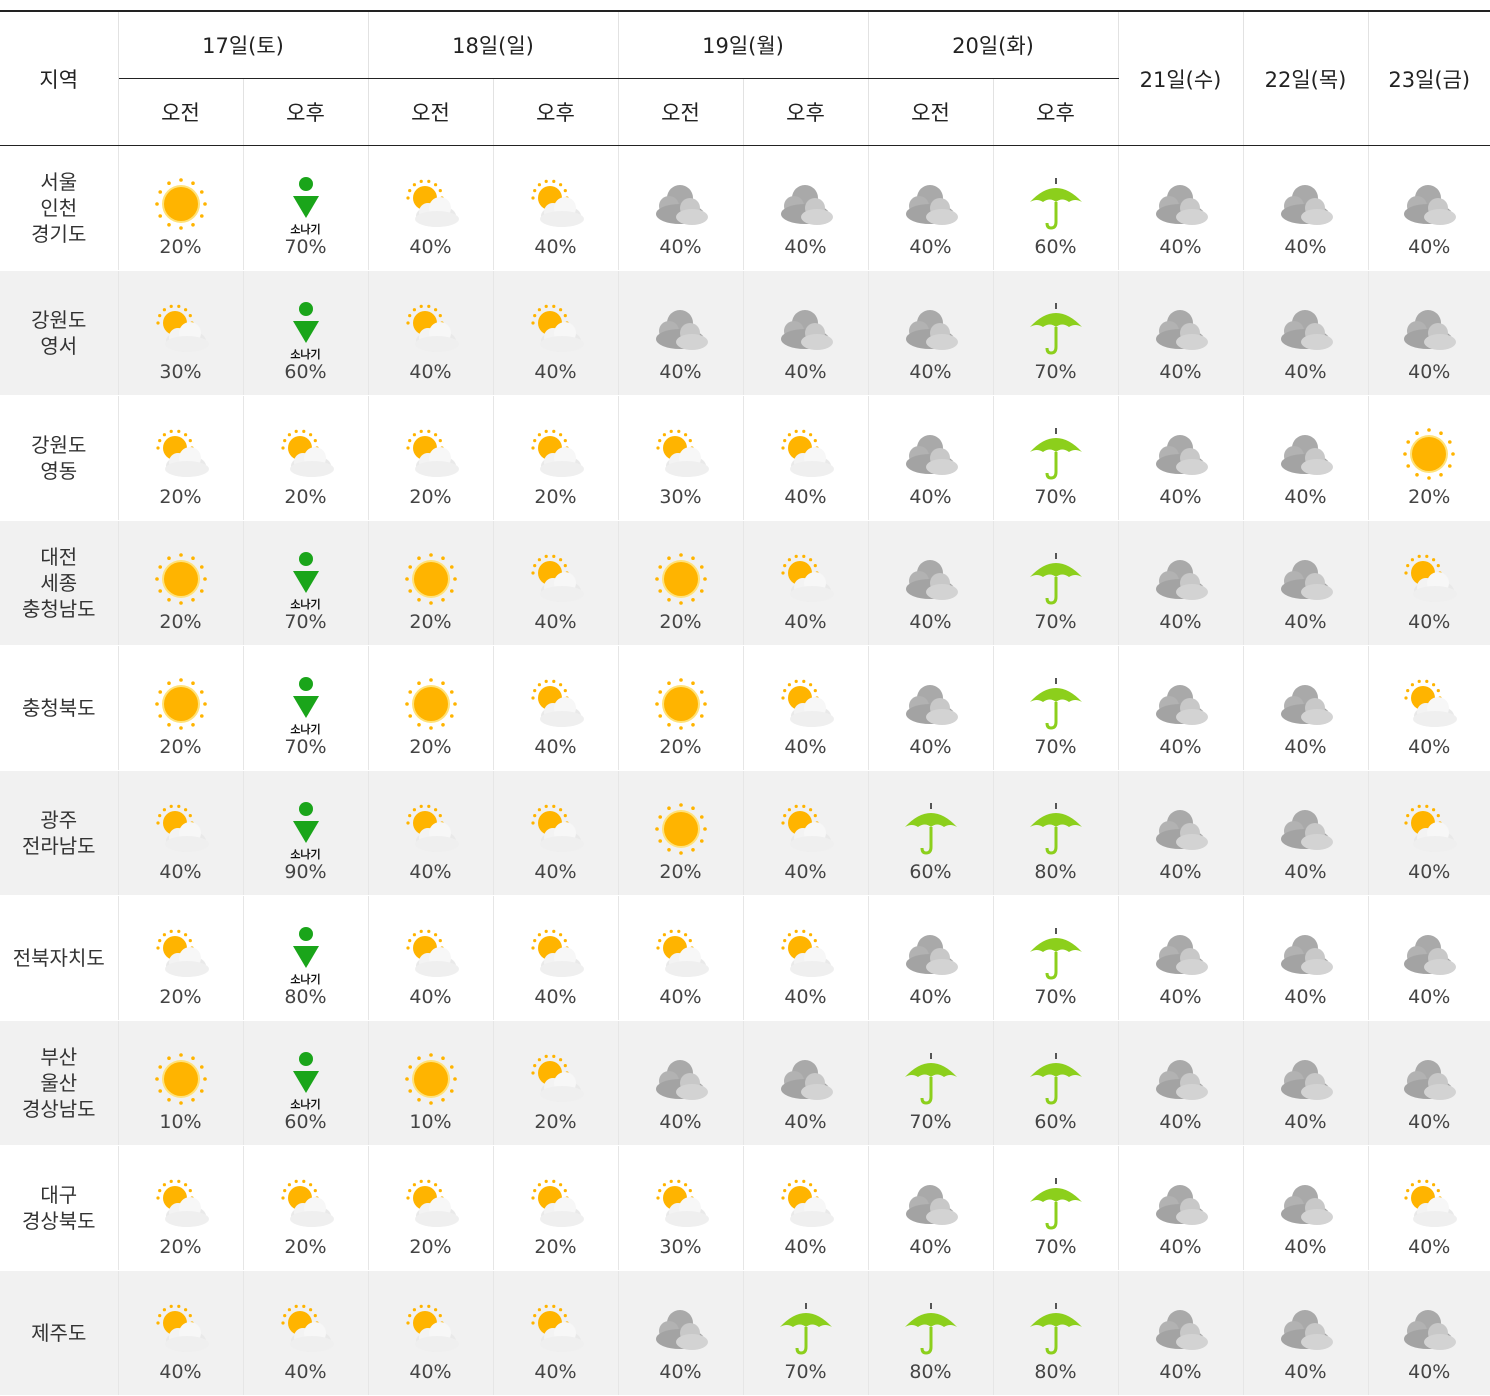 The width and height of the screenshot is (1490, 1396). What do you see at coordinates (1180, 78) in the screenshot?
I see `day-header: 21일(수)` at bounding box center [1180, 78].